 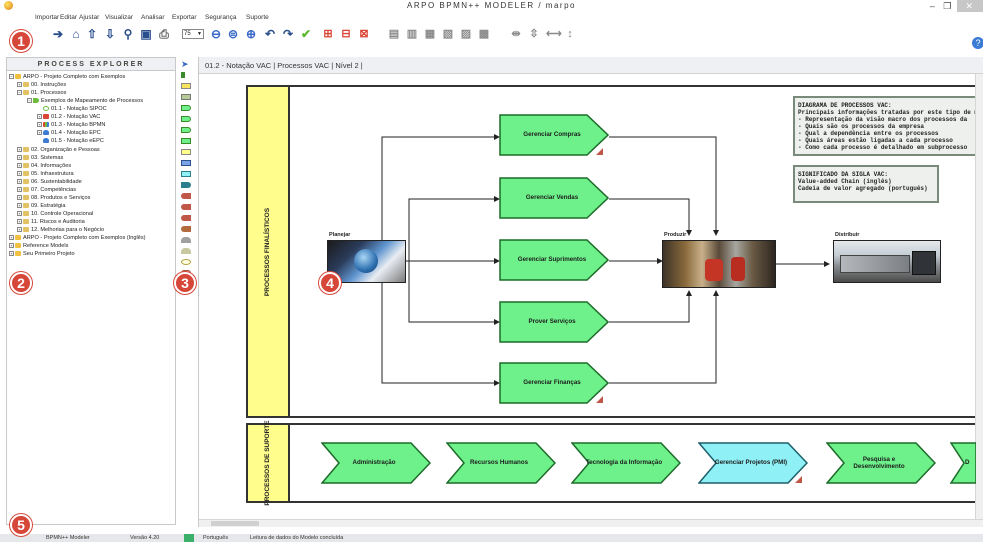 What do you see at coordinates (220, 17) in the screenshot?
I see `menu-seguranca: Segurança` at bounding box center [220, 17].